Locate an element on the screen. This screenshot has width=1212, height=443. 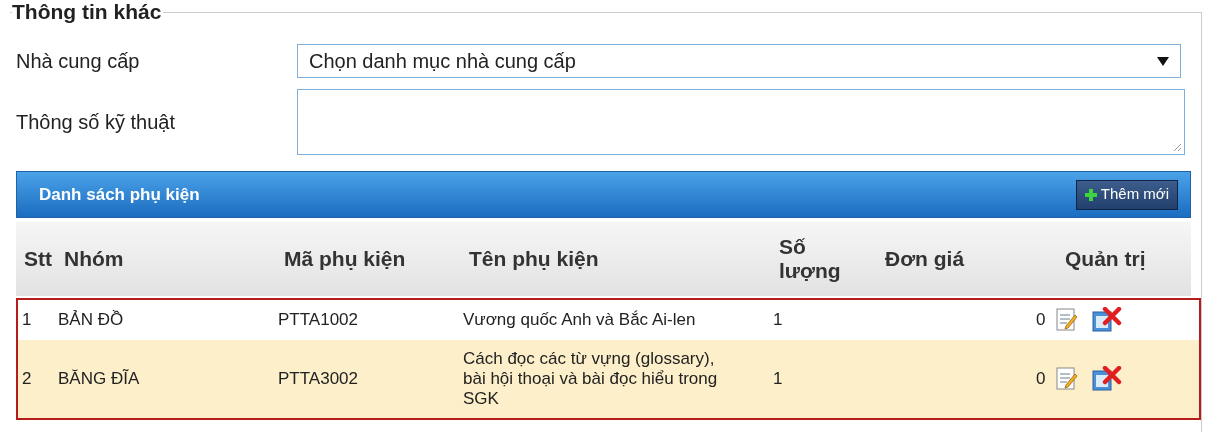
field-label: Nhà cung cấp is located at coordinates (78, 61).